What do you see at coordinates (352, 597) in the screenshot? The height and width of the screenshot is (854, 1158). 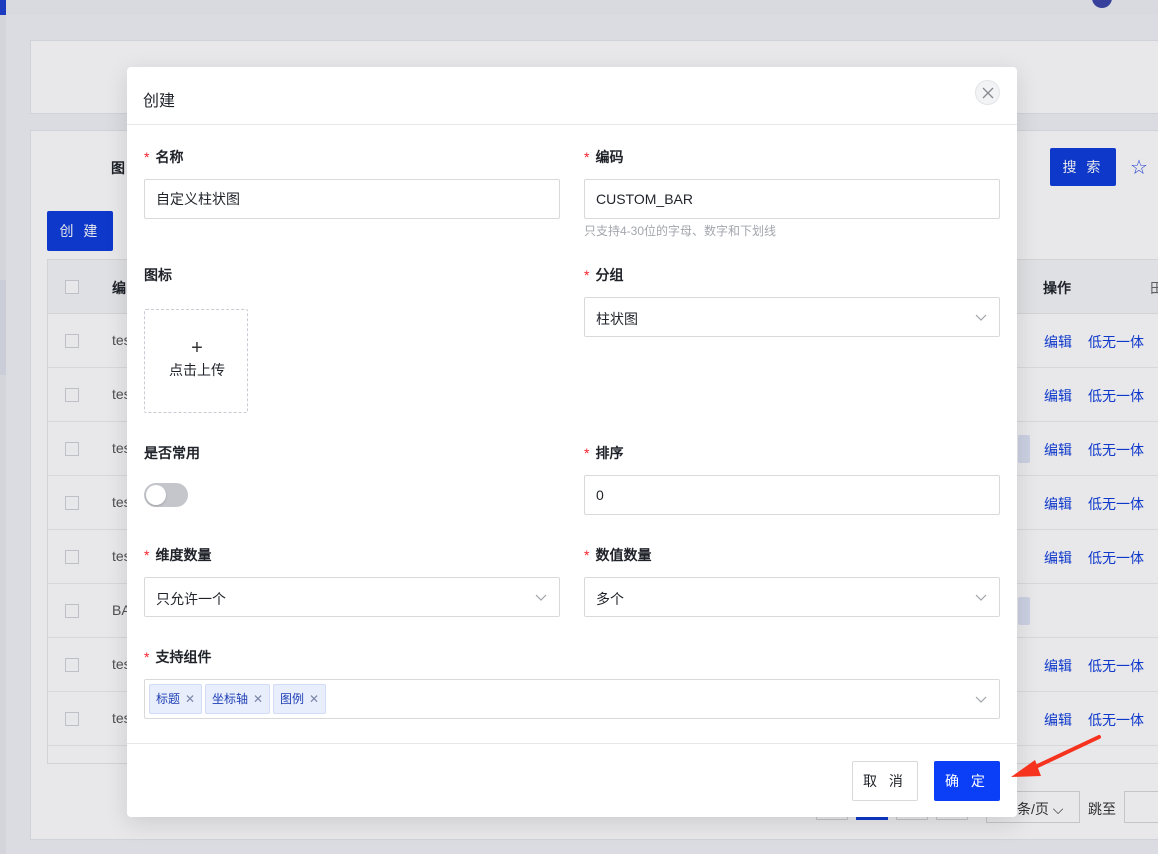 I see `dim-count-select: 只允许一个` at bounding box center [352, 597].